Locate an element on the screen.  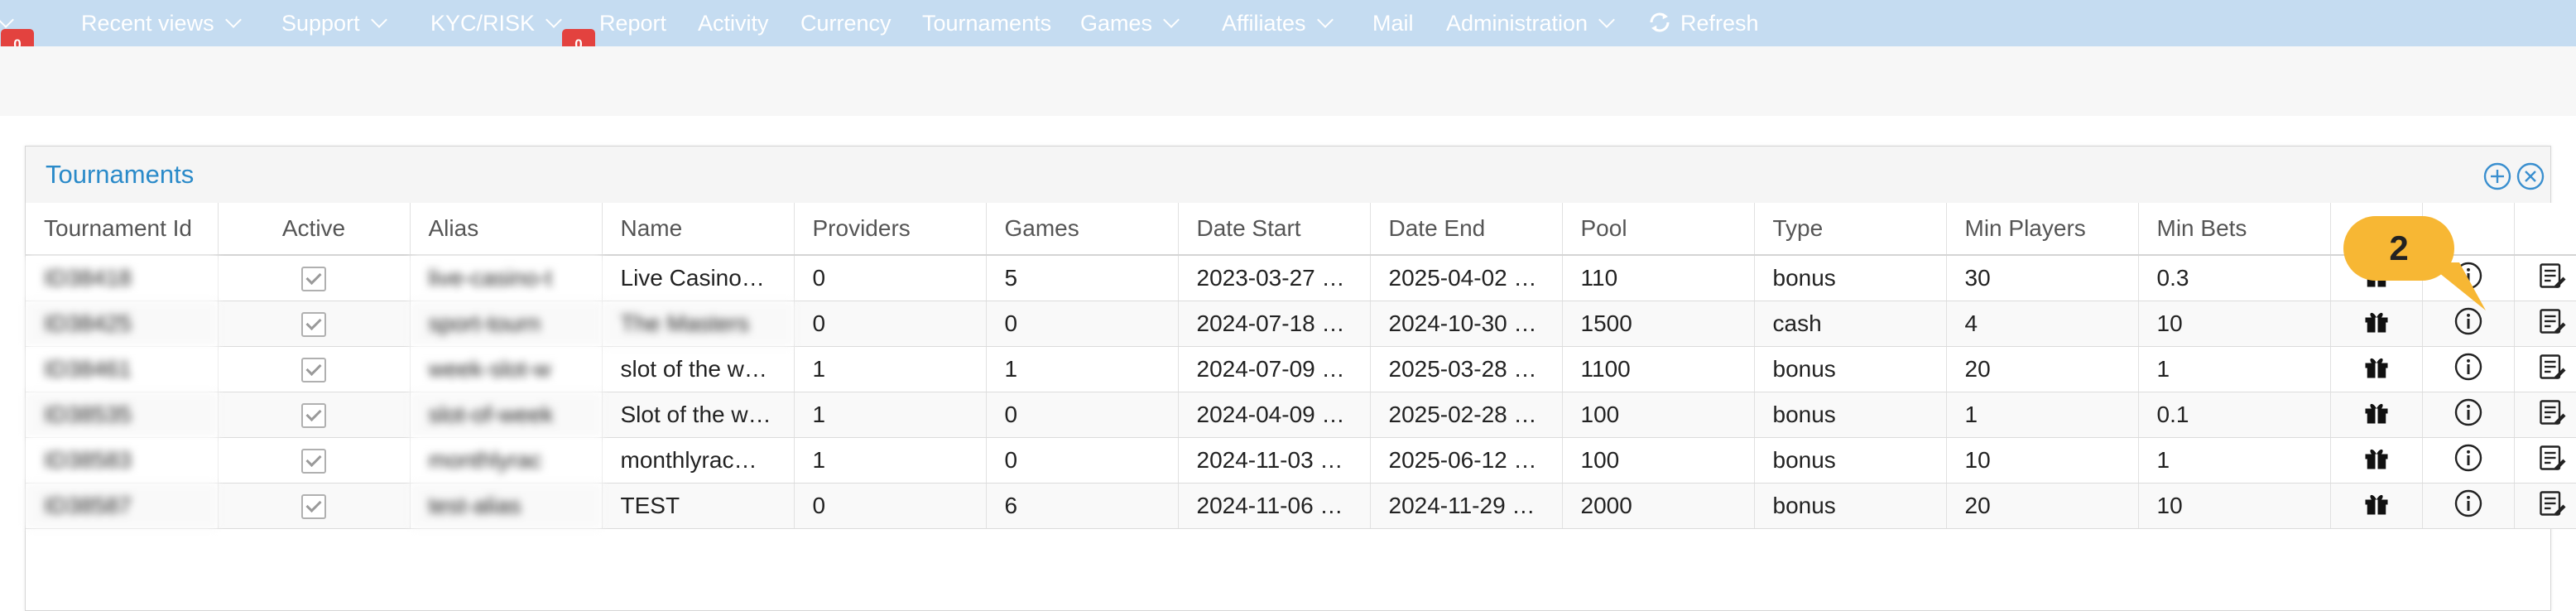
nav-label: Affiliates is located at coordinates (1264, 24).